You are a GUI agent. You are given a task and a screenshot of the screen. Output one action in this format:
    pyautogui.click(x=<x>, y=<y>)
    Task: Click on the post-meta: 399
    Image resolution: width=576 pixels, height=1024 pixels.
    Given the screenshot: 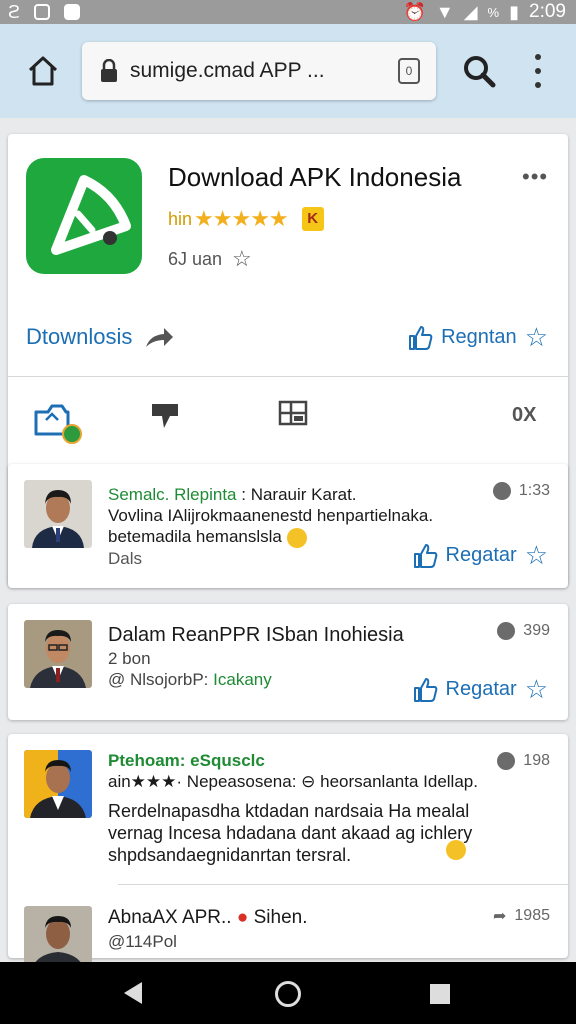 What is the action you would take?
    pyautogui.click(x=523, y=631)
    